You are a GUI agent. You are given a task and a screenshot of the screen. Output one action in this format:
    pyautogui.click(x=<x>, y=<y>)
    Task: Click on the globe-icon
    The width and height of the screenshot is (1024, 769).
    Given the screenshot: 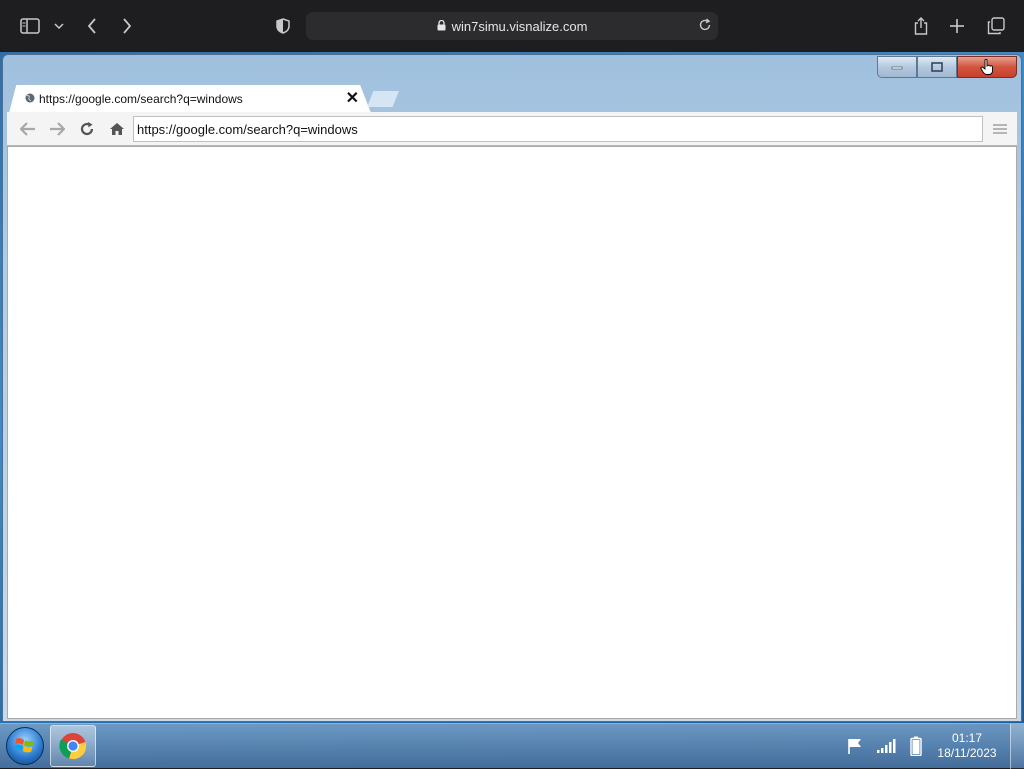 What is the action you would take?
    pyautogui.click(x=30, y=99)
    